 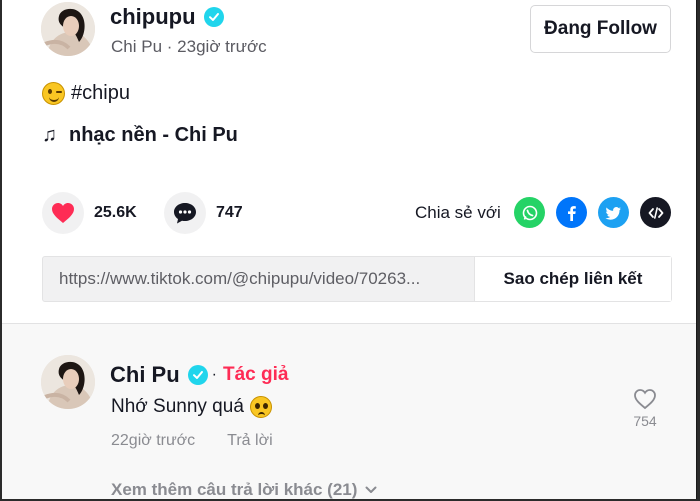 I want to click on following-button: Đang Follow, so click(x=600, y=29).